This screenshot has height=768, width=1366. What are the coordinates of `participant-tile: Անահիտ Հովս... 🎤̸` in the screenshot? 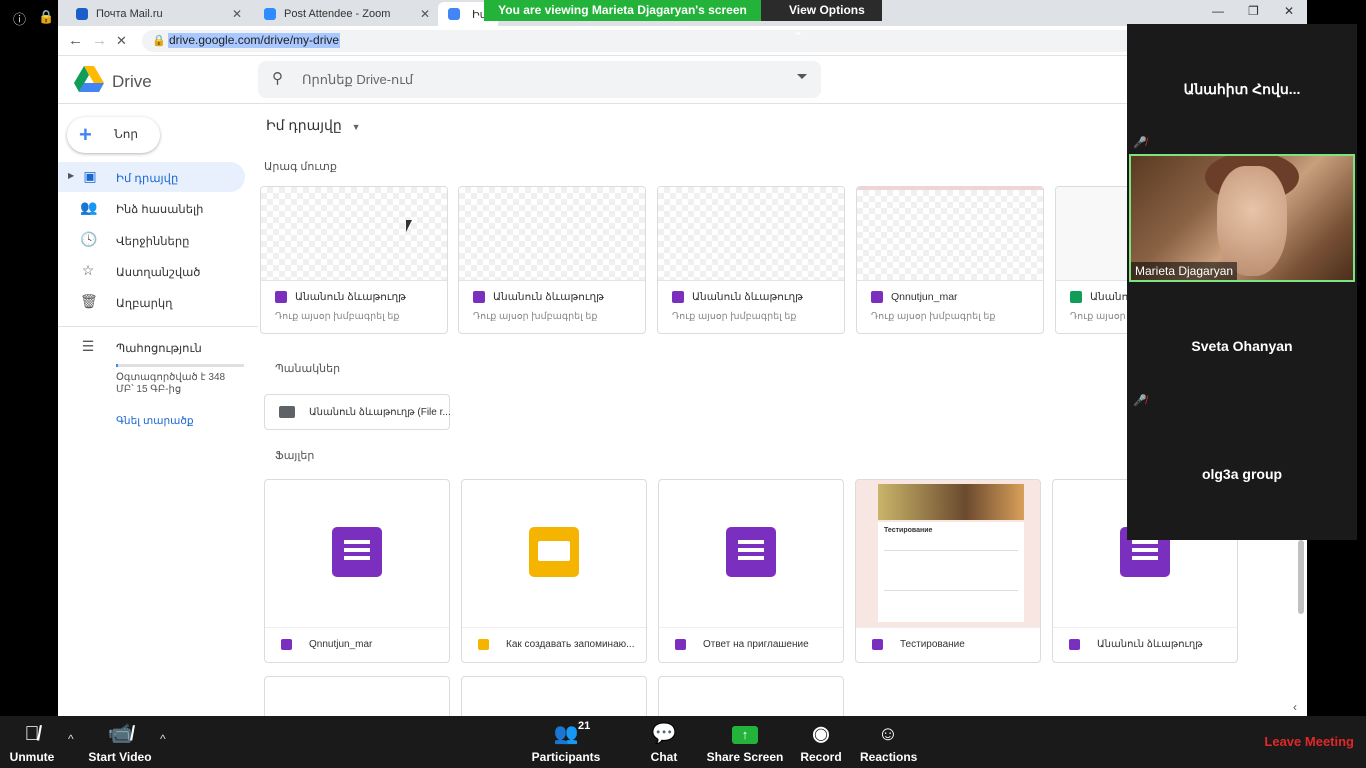 It's located at (1242, 88).